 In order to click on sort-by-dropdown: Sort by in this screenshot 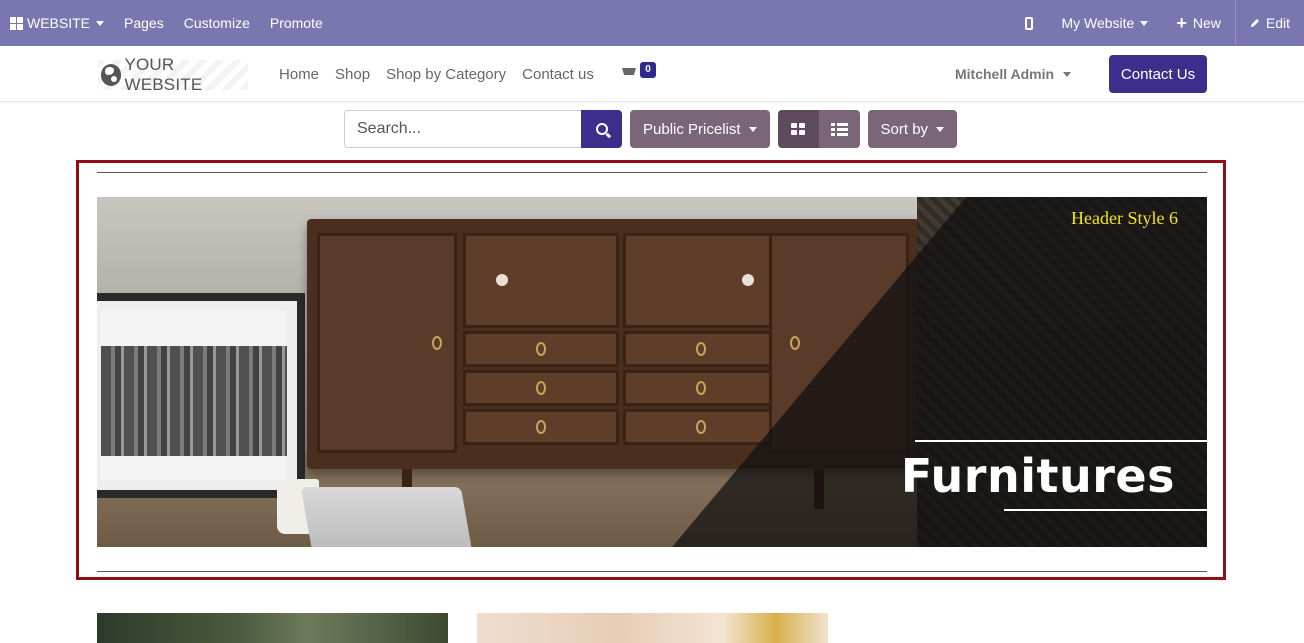, I will do `click(912, 129)`.